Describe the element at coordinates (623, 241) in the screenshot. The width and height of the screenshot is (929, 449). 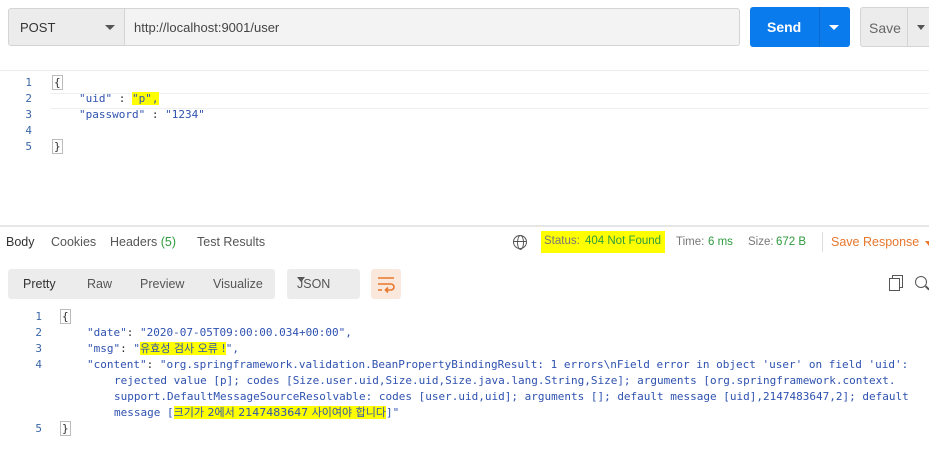
I see `status-value: 404 Not Found` at that location.